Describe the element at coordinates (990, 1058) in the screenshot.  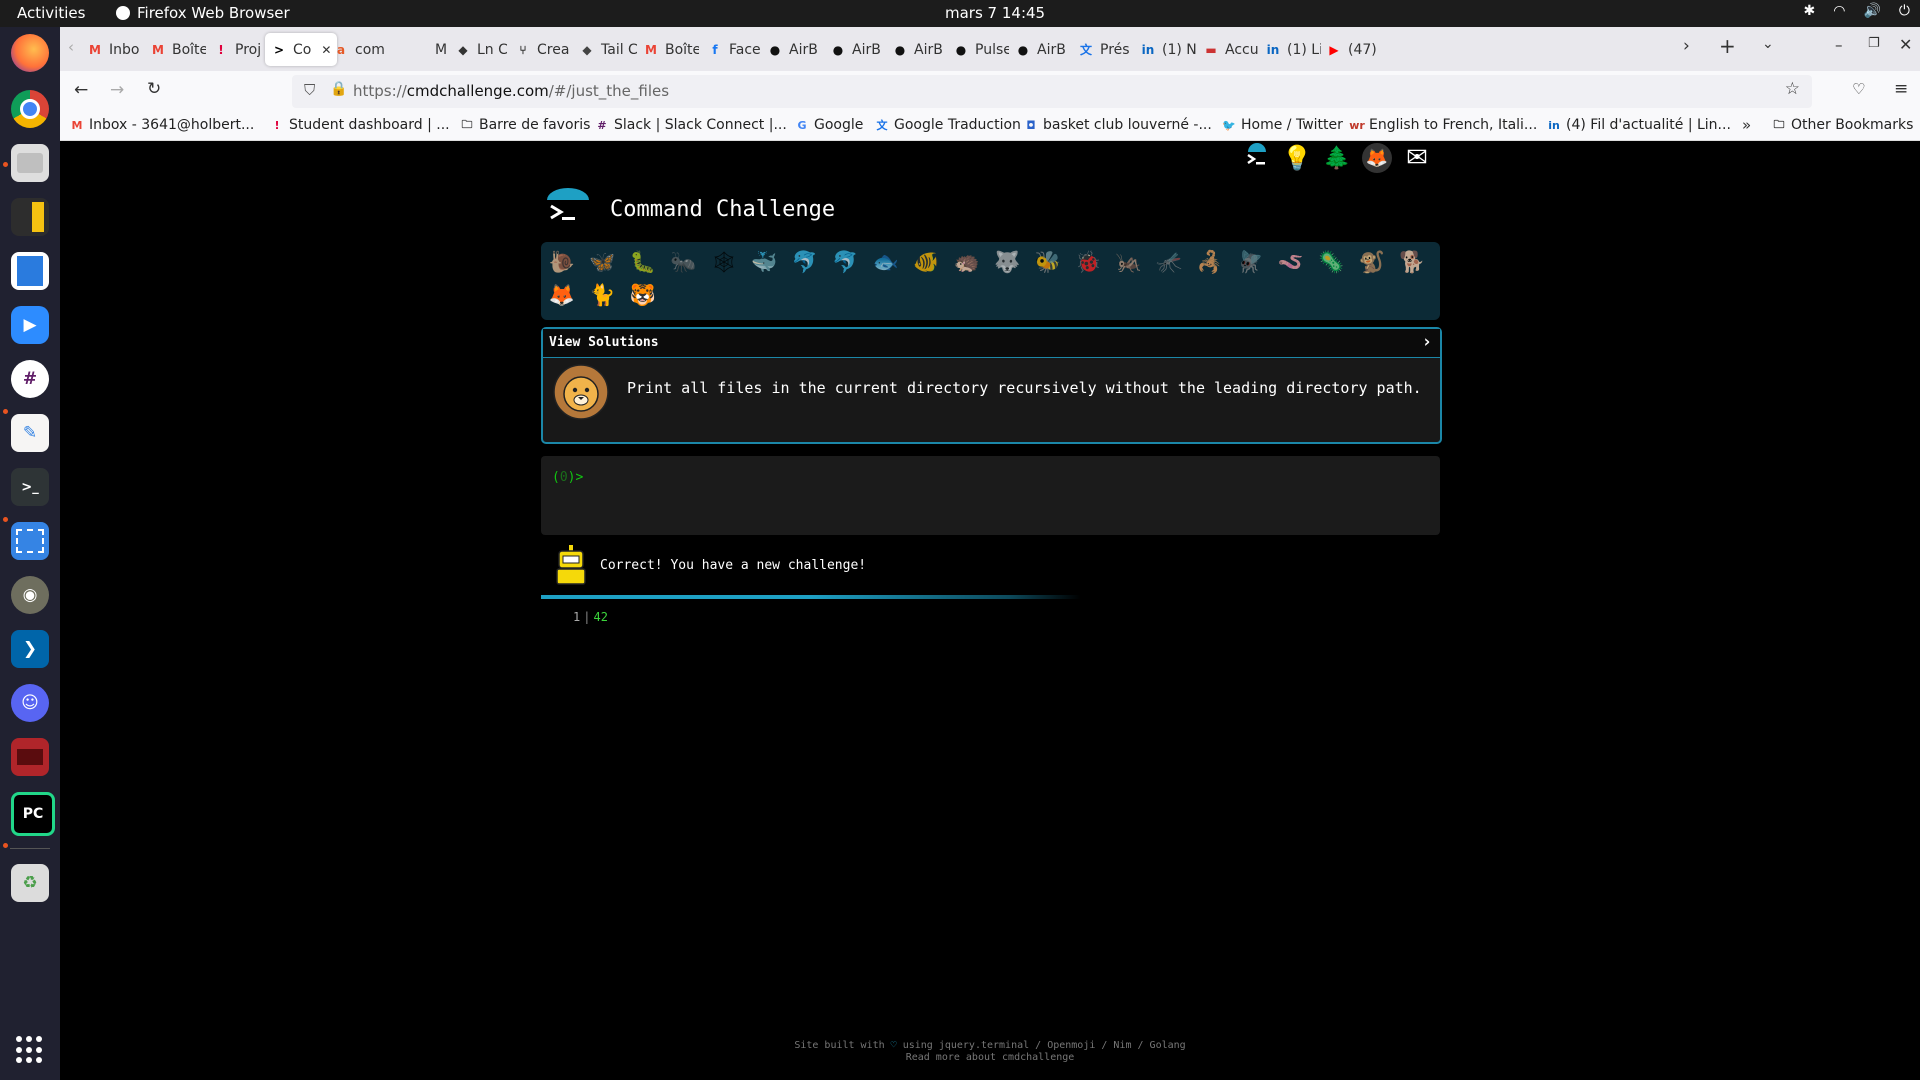
I see `footer-read-more: Read more about cmdchallenge` at that location.